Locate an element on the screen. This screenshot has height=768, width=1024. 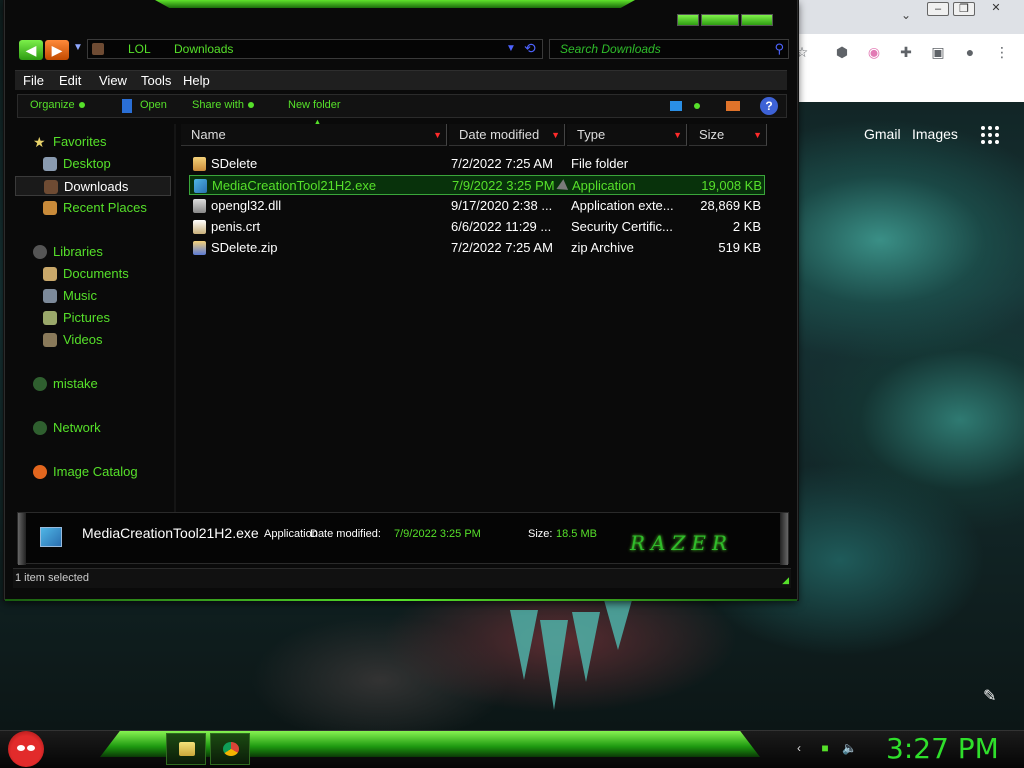
nav-desktop: Desktop is located at coordinates (93, 164).